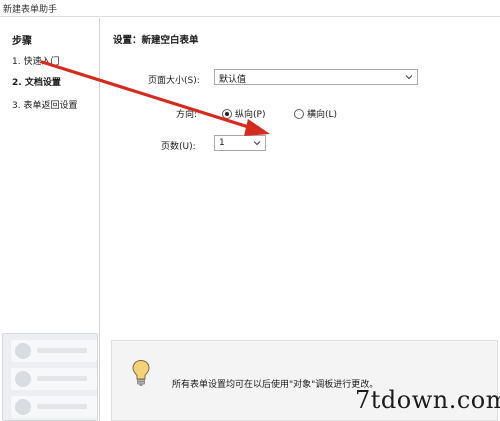  I want to click on form-preview-thumbnail, so click(50, 377).